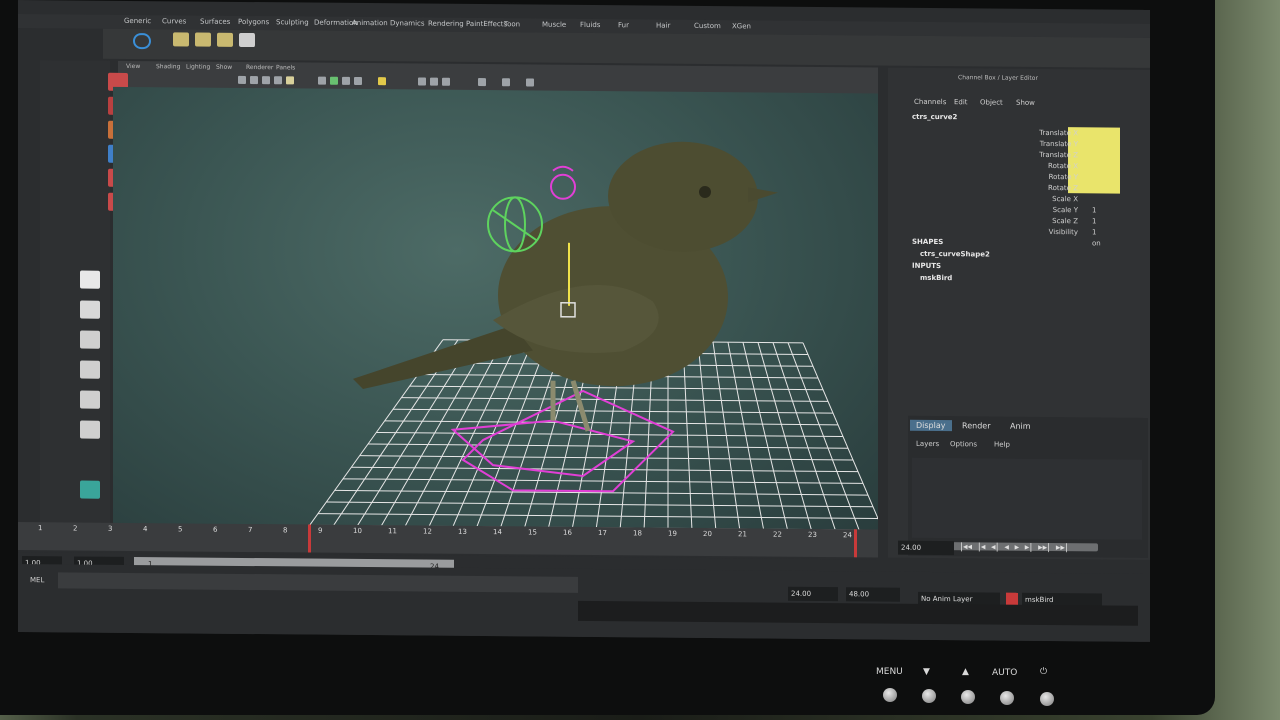 The height and width of the screenshot is (720, 1280). Describe the element at coordinates (1063, 177) in the screenshot. I see `channel-attribute: Rotate Y` at that location.